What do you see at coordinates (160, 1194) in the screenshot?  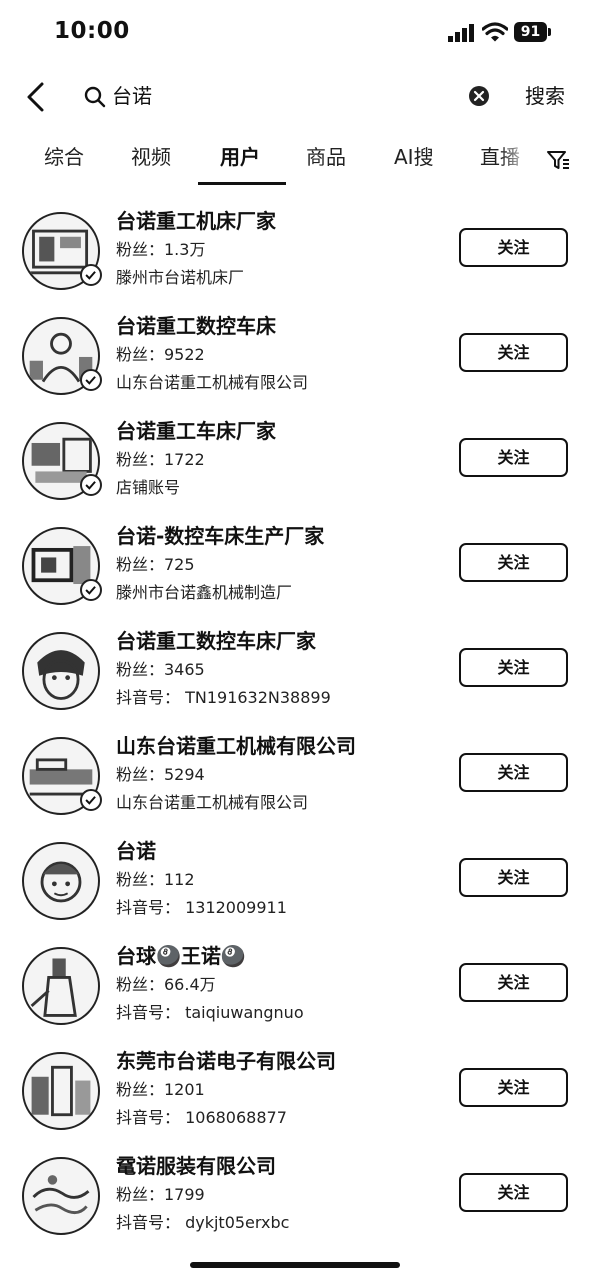 I see `user-fans: 粉丝：1799` at bounding box center [160, 1194].